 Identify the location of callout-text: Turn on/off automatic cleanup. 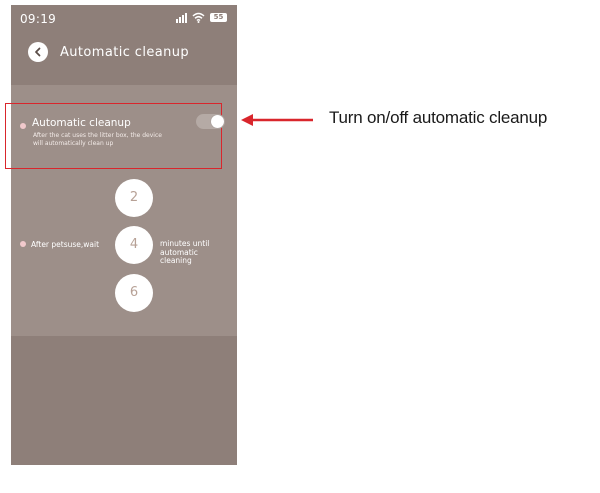
(438, 117).